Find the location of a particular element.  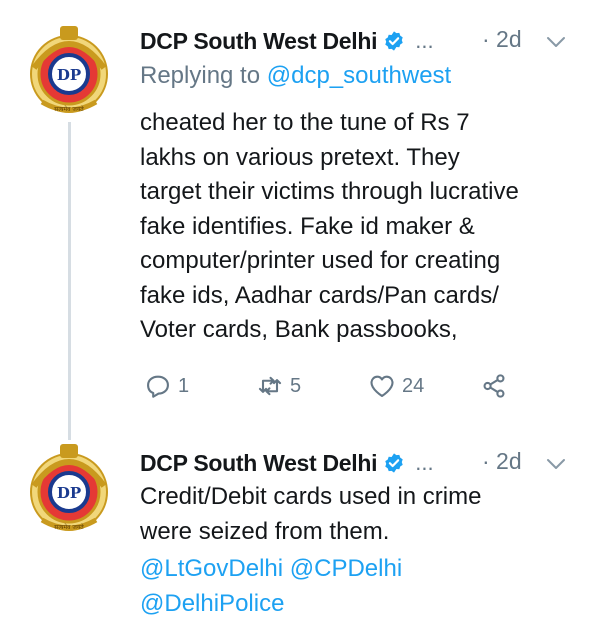

share-button is located at coordinates (494, 386).